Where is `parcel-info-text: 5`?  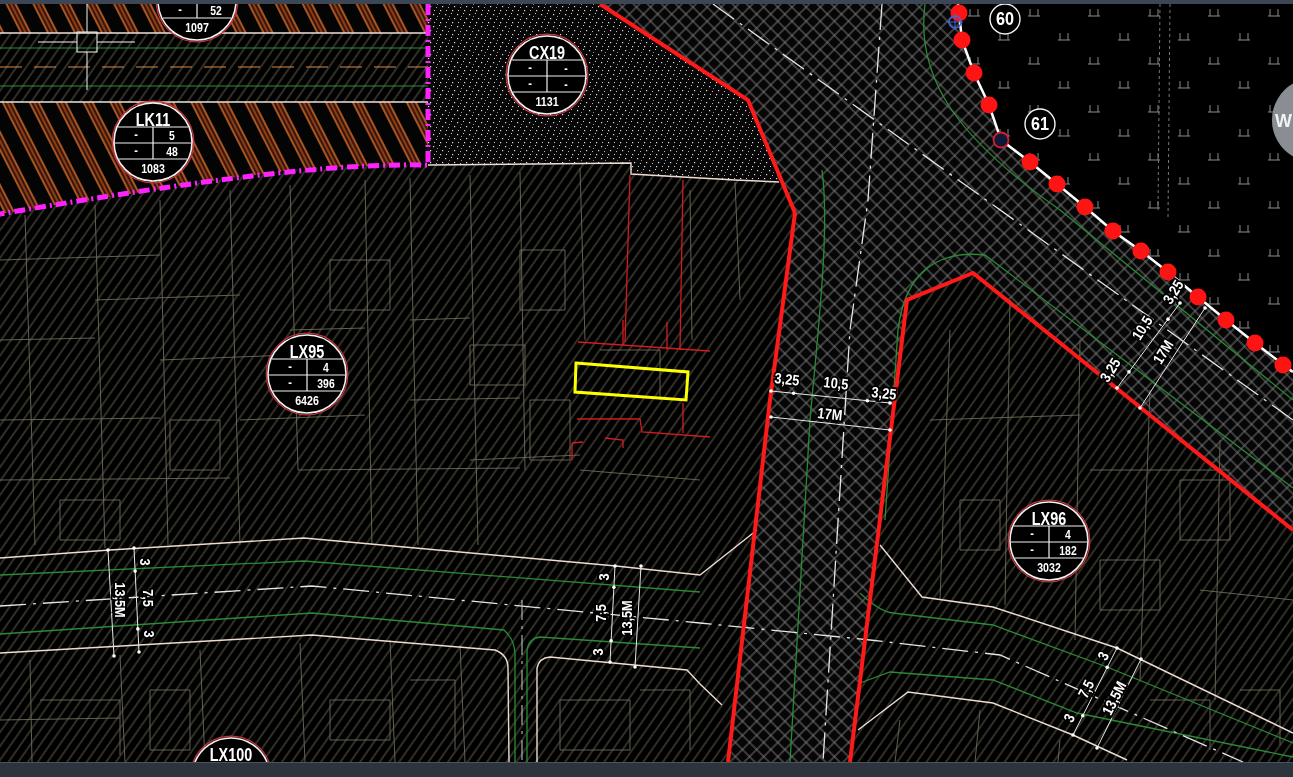
parcel-info-text: 5 is located at coordinates (172, 135).